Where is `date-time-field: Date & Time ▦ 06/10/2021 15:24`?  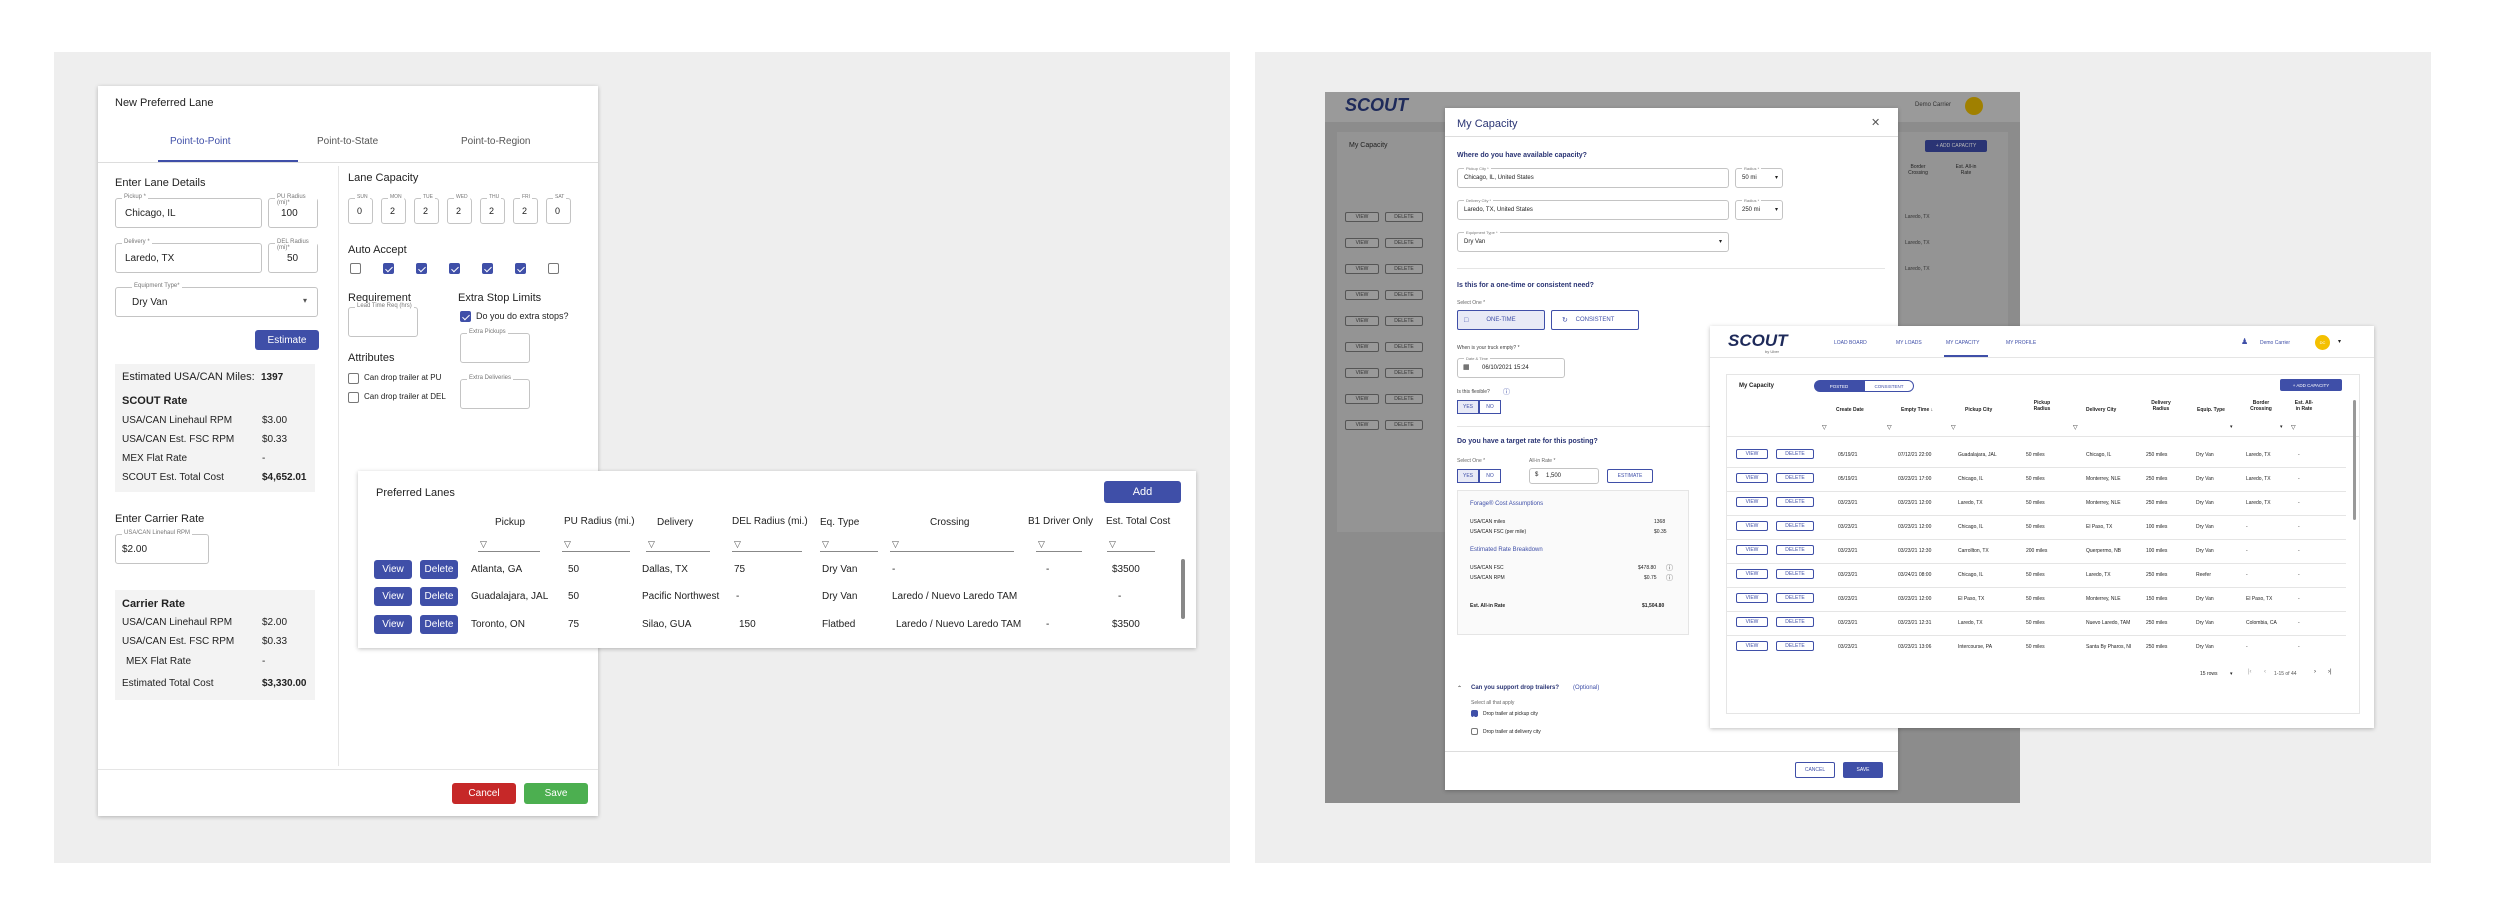 date-time-field: Date & Time ▦ 06/10/2021 15:24 is located at coordinates (1511, 367).